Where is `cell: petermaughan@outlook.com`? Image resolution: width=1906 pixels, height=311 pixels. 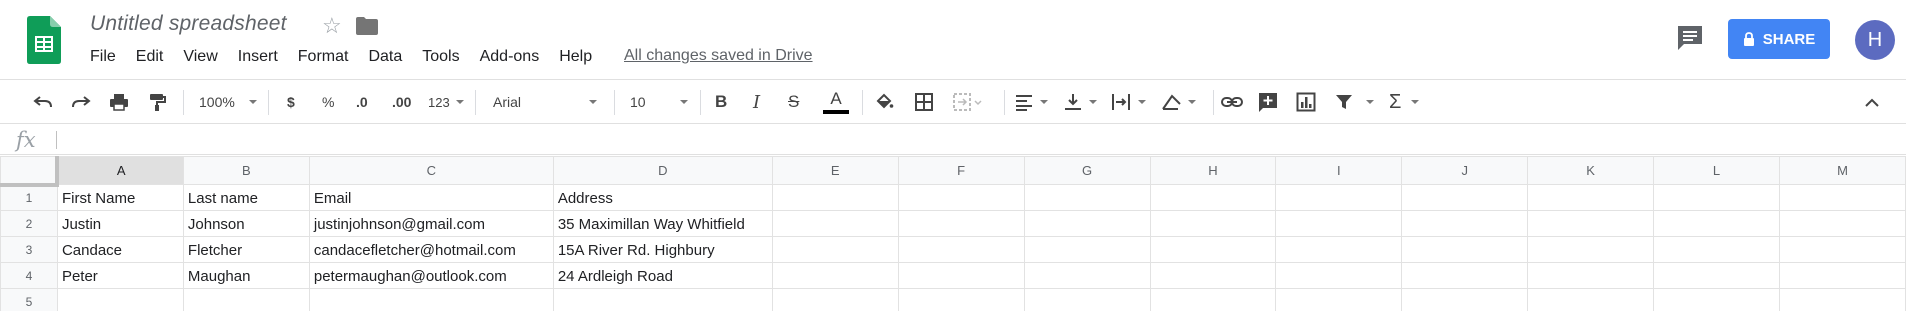
cell: petermaughan@outlook.com is located at coordinates (431, 275).